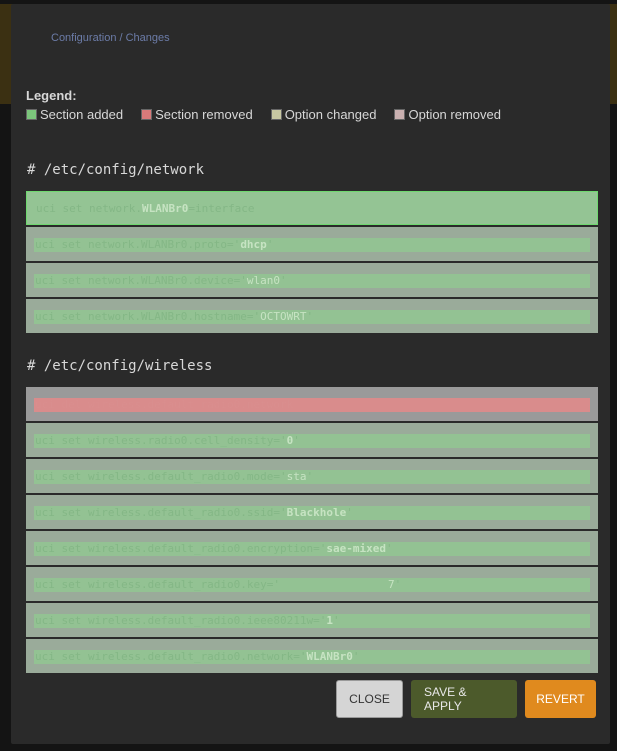 The width and height of the screenshot is (617, 751). I want to click on legend-label: Section removed, so click(204, 114).